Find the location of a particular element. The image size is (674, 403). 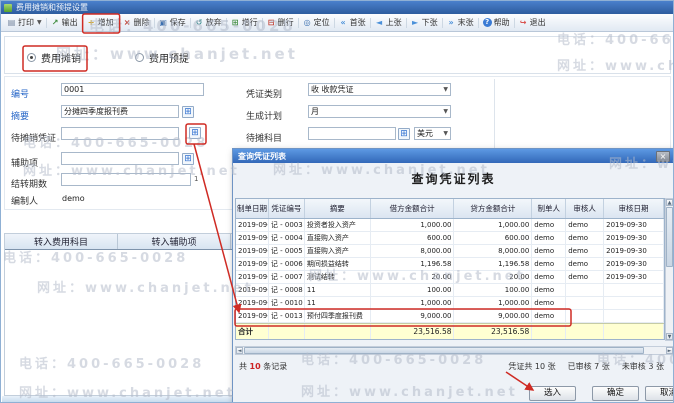

toolbar-button-label: 打印 is located at coordinates (26, 22).